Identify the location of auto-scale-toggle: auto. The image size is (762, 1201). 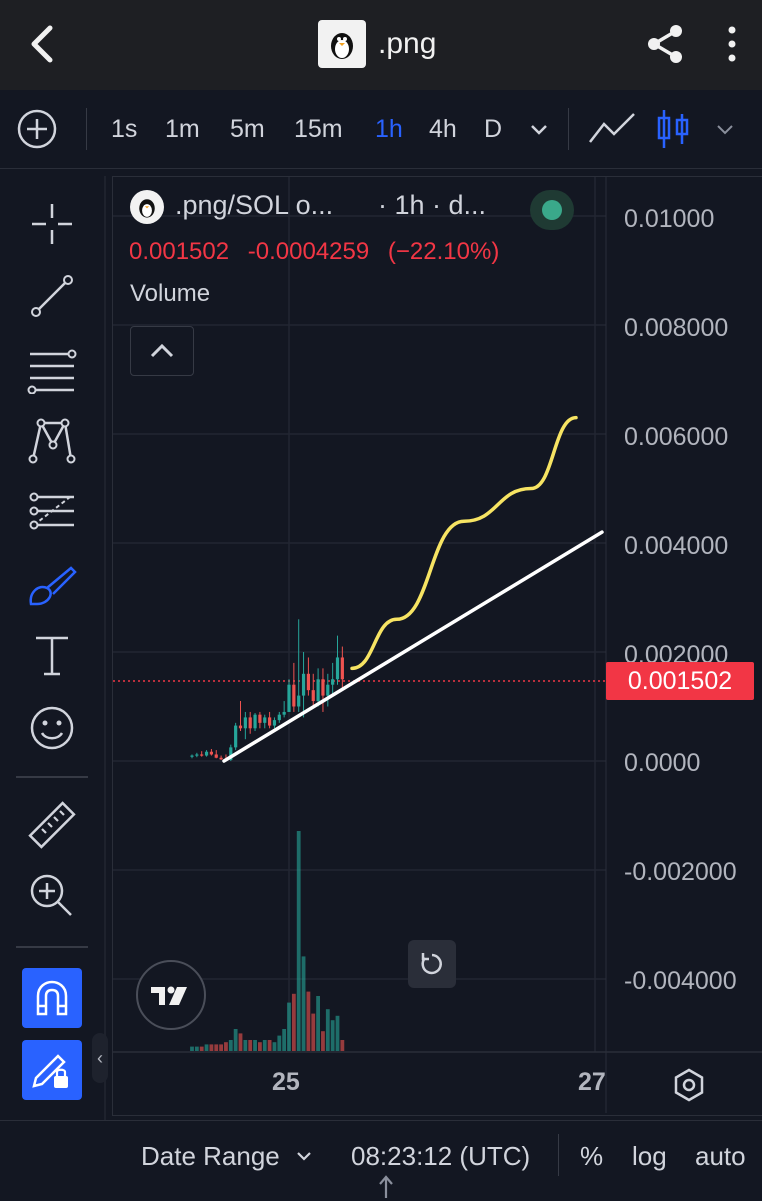
(720, 1156).